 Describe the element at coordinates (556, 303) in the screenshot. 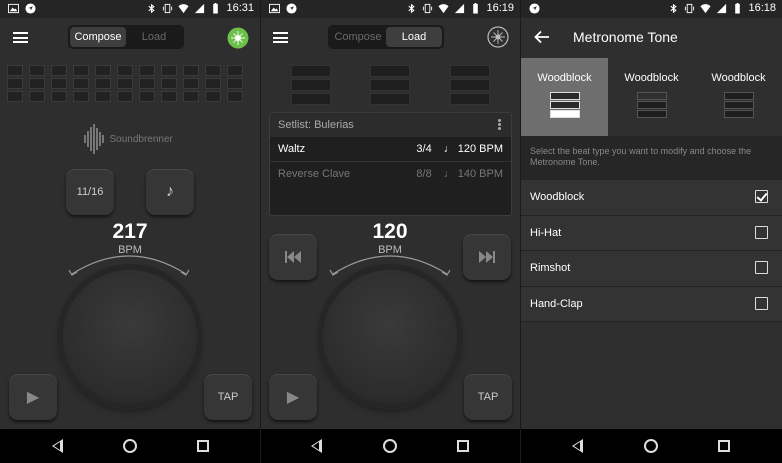

I see `option-label: Hand-Clap` at that location.